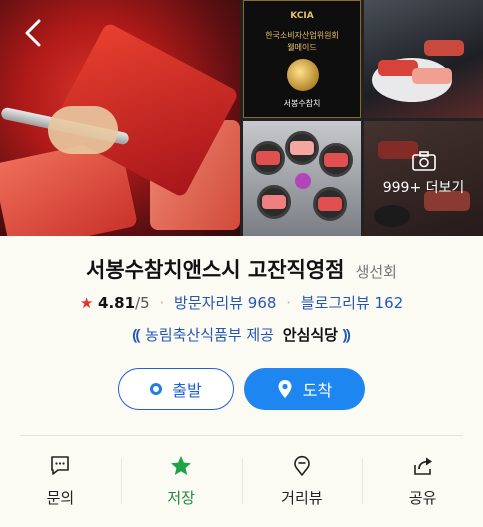 This screenshot has width=483, height=527. Describe the element at coordinates (424, 161) in the screenshot. I see `camera-icon` at that location.